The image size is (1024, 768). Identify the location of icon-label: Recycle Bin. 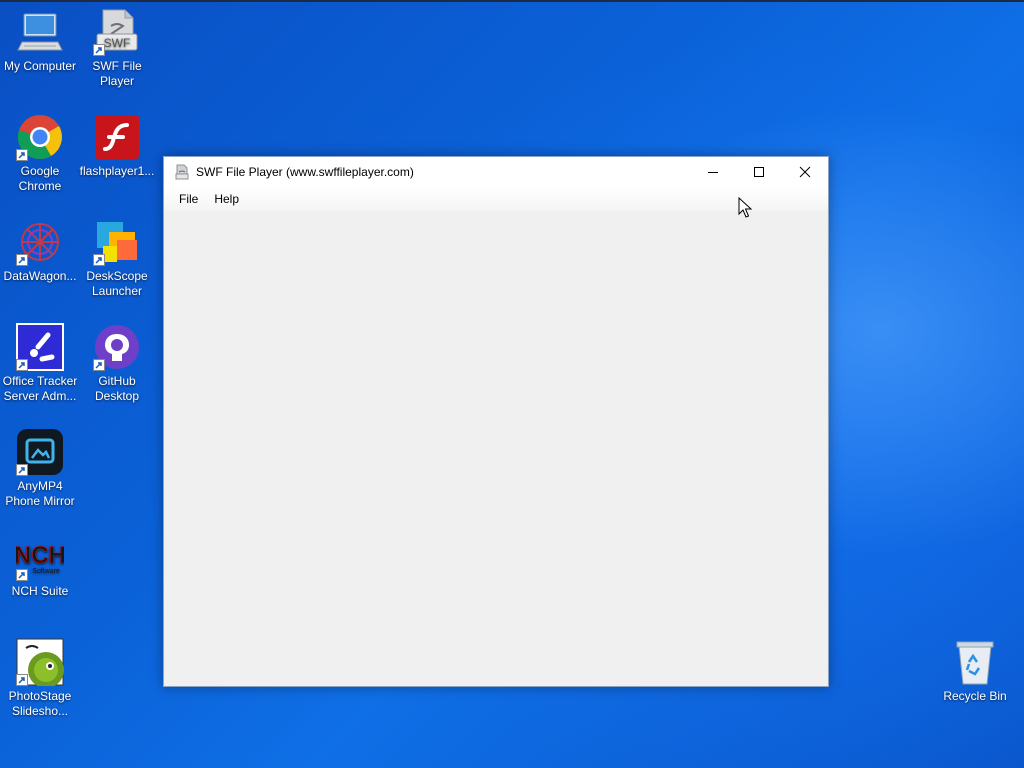
(975, 696).